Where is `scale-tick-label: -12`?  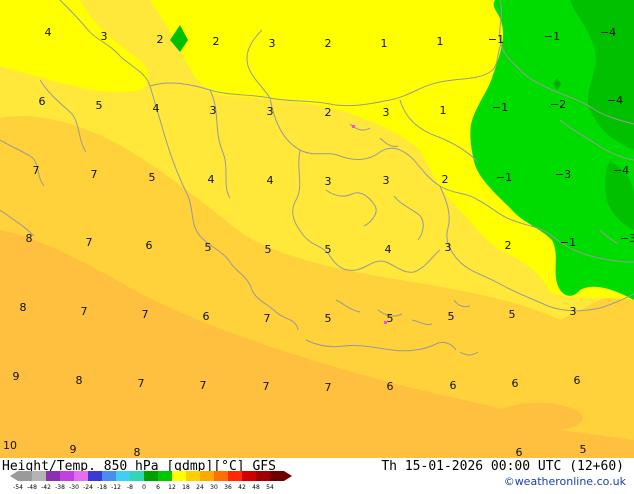 scale-tick-label: -12 is located at coordinates (116, 487).